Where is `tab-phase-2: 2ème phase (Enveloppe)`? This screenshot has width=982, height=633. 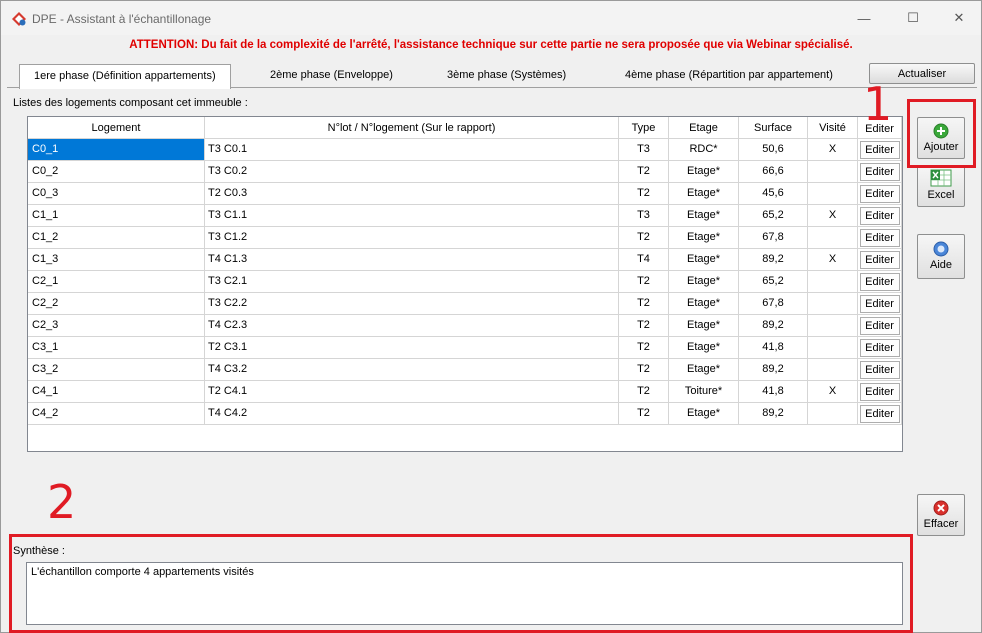
tab-phase-2: 2ème phase (Enveloppe) is located at coordinates (331, 76).